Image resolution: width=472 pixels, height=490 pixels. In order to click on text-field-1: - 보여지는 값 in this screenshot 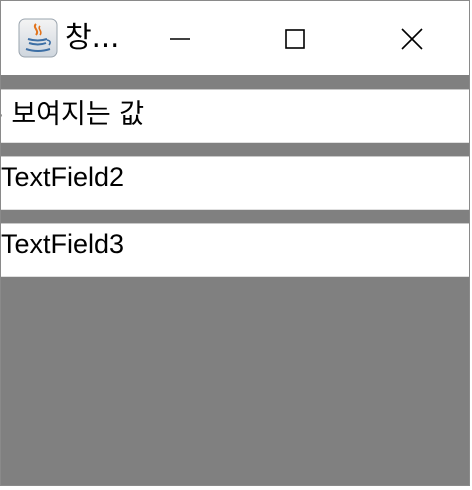, I will do `click(235, 116)`.